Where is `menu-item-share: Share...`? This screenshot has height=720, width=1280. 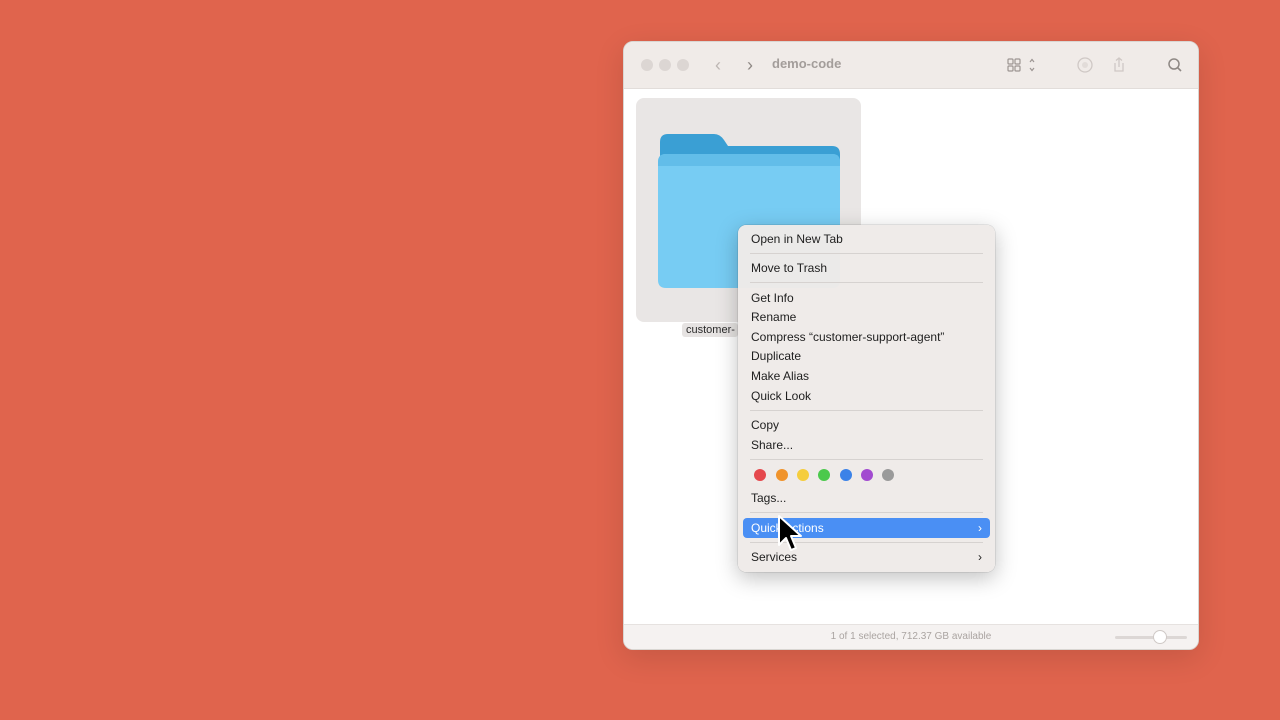
menu-item-share: Share... is located at coordinates (866, 445).